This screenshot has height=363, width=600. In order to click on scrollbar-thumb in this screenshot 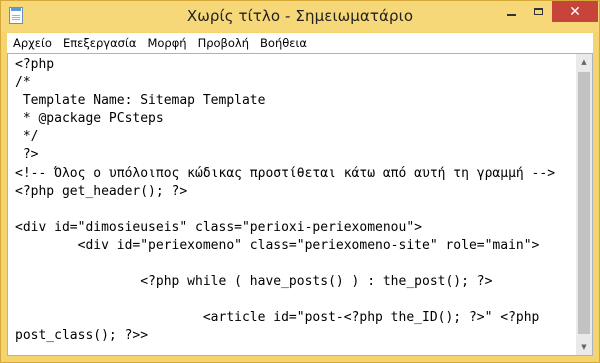, I will do `click(584, 203)`.